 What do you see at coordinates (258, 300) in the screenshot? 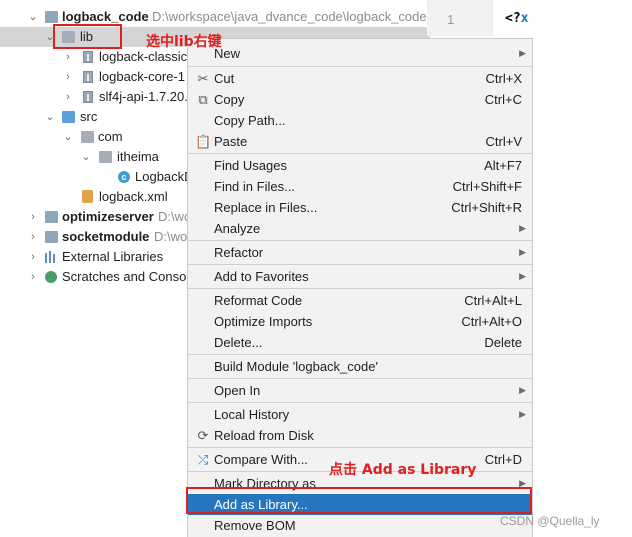
I see `menu-item-label: Reformat Code` at bounding box center [258, 300].